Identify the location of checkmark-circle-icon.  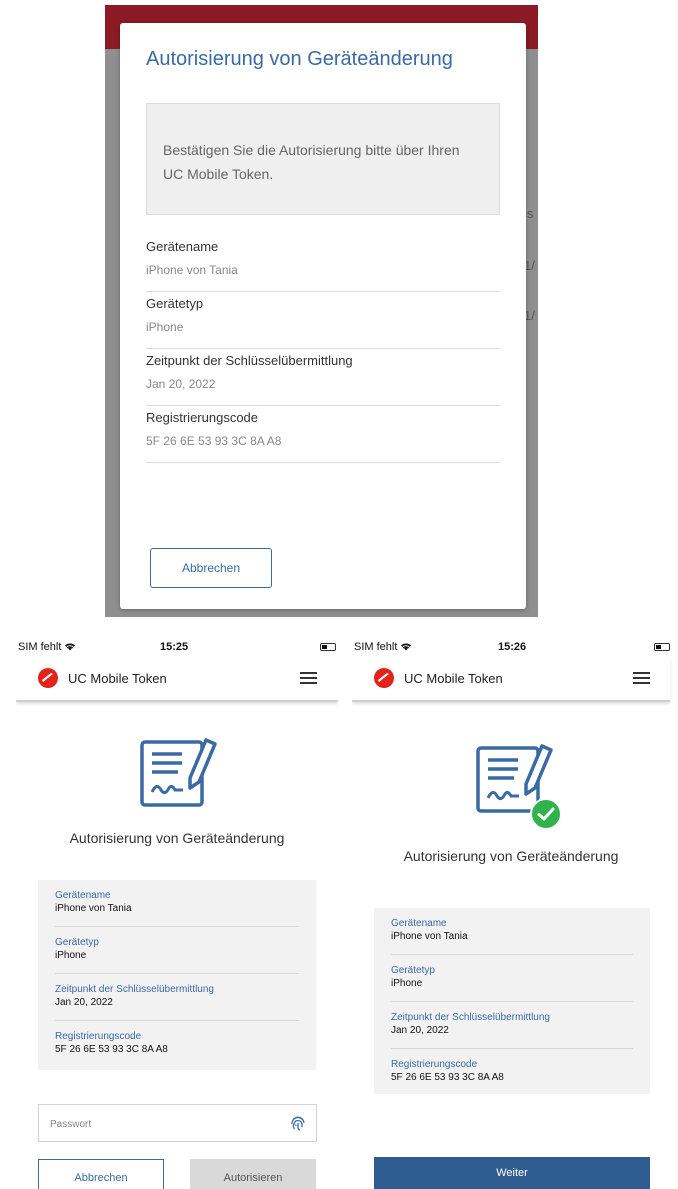
(546, 814).